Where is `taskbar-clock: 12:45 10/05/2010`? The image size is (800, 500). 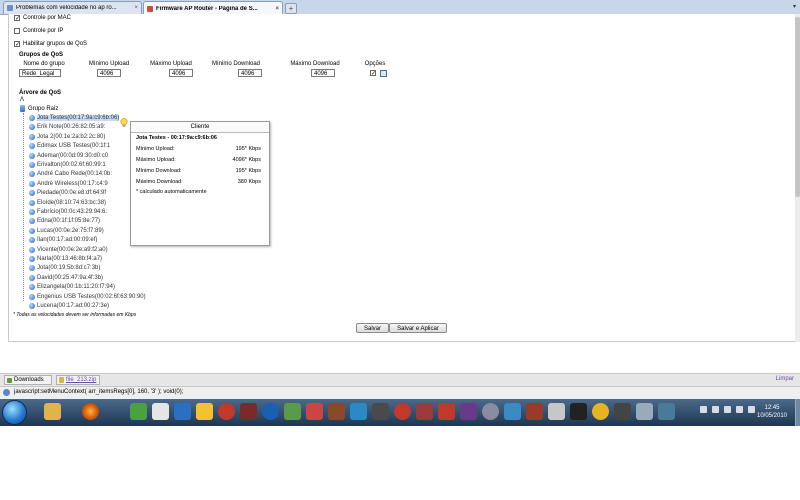 taskbar-clock: 12:45 10/05/2010 is located at coordinates (772, 412).